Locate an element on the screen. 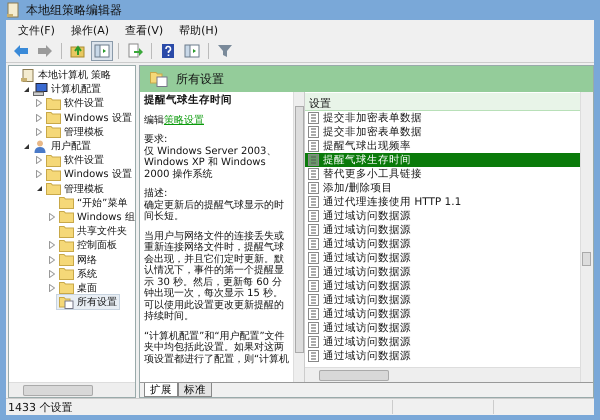 This screenshot has width=600, height=420. description-text: 确定更新后的提醒气球显示的时间长短。 is located at coordinates (214, 211).